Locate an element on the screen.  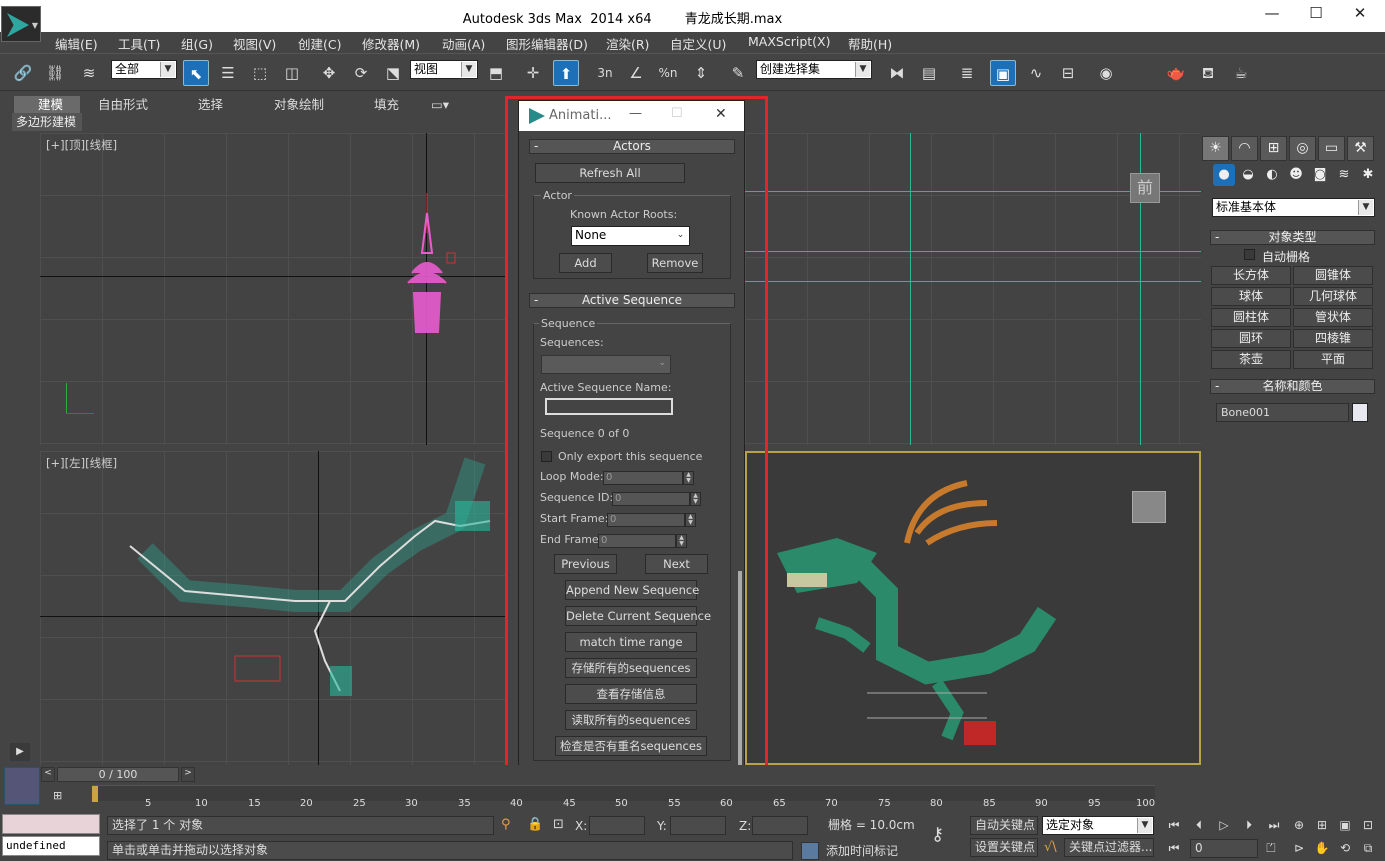
bind-spacewarp-icon: ≋ is located at coordinates (89, 73).